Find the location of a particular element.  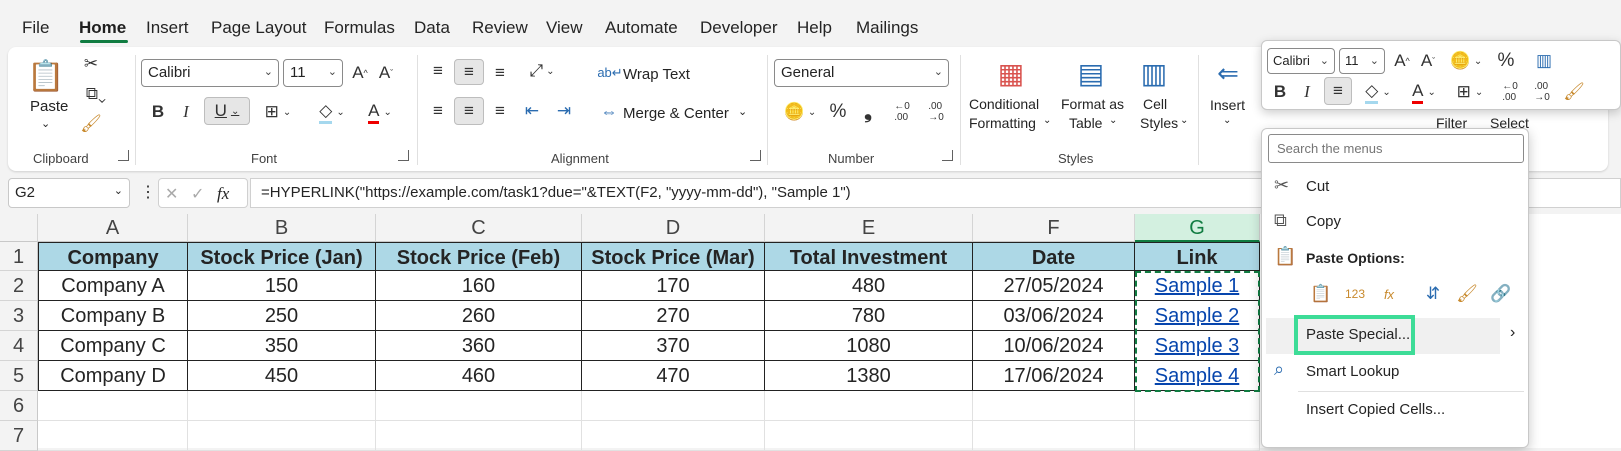

insert-function-button: fx is located at coordinates (223, 194).